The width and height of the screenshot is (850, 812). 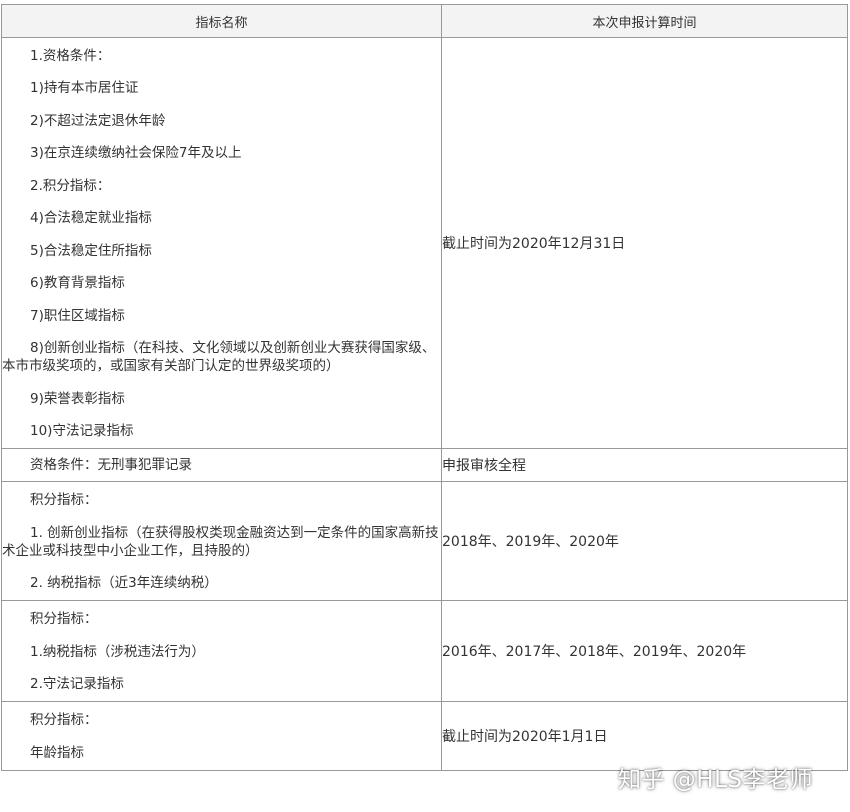 What do you see at coordinates (644, 651) in the screenshot?
I see `time-cell: 2016年、2017年、2018年、2019年、2020年` at bounding box center [644, 651].